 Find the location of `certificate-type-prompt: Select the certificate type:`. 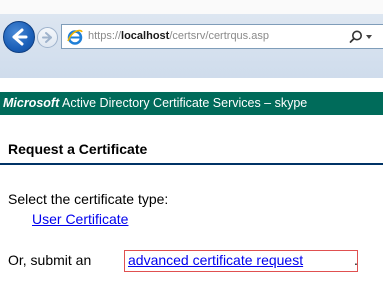

certificate-type-prompt: Select the certificate type: is located at coordinates (88, 199).